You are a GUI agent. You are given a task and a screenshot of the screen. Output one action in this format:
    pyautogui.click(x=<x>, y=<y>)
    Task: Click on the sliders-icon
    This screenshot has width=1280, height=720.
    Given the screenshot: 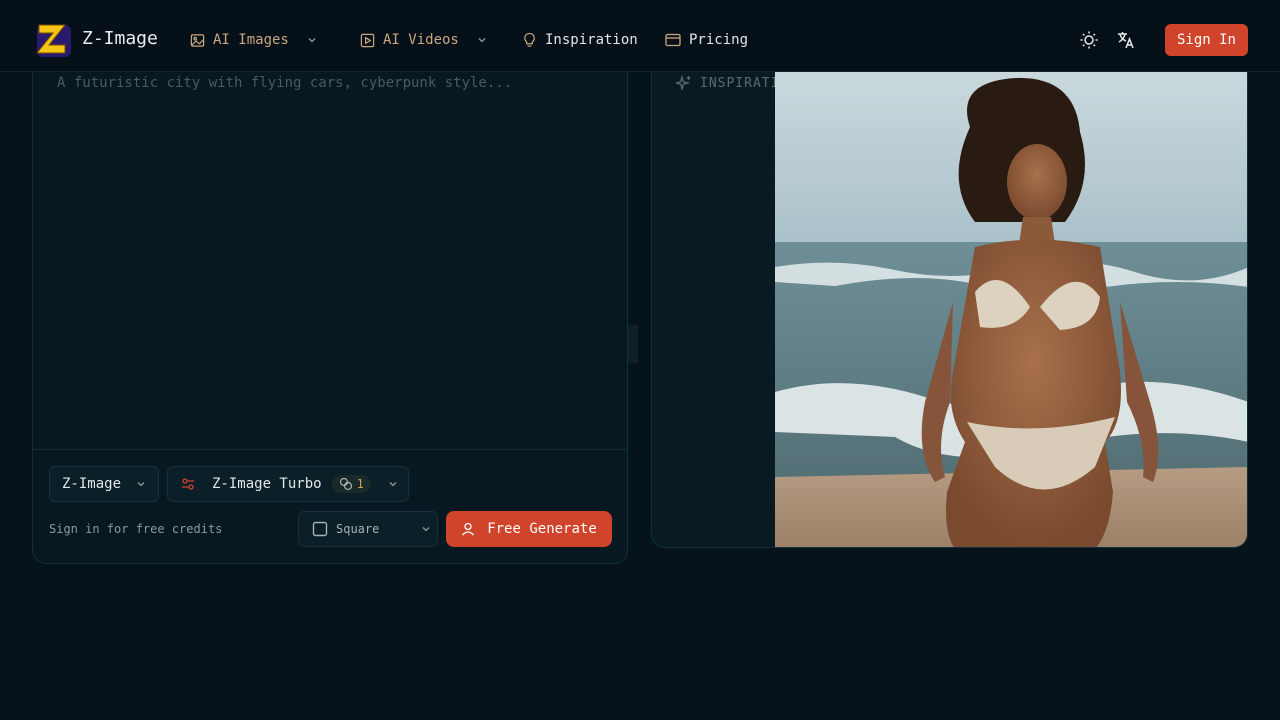 What is the action you would take?
    pyautogui.click(x=188, y=484)
    